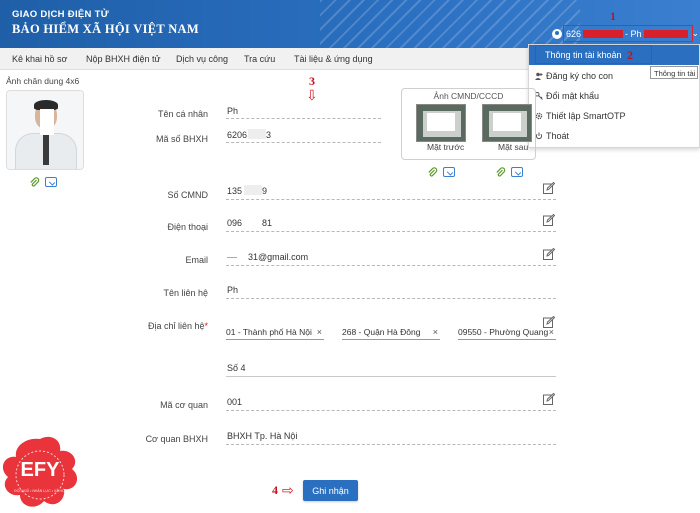 Image resolution: width=700 pixels, height=513 pixels. I want to click on brand-title: BẢO HIỂM XÃ HỘI VIỆT NAM, so click(105, 29).